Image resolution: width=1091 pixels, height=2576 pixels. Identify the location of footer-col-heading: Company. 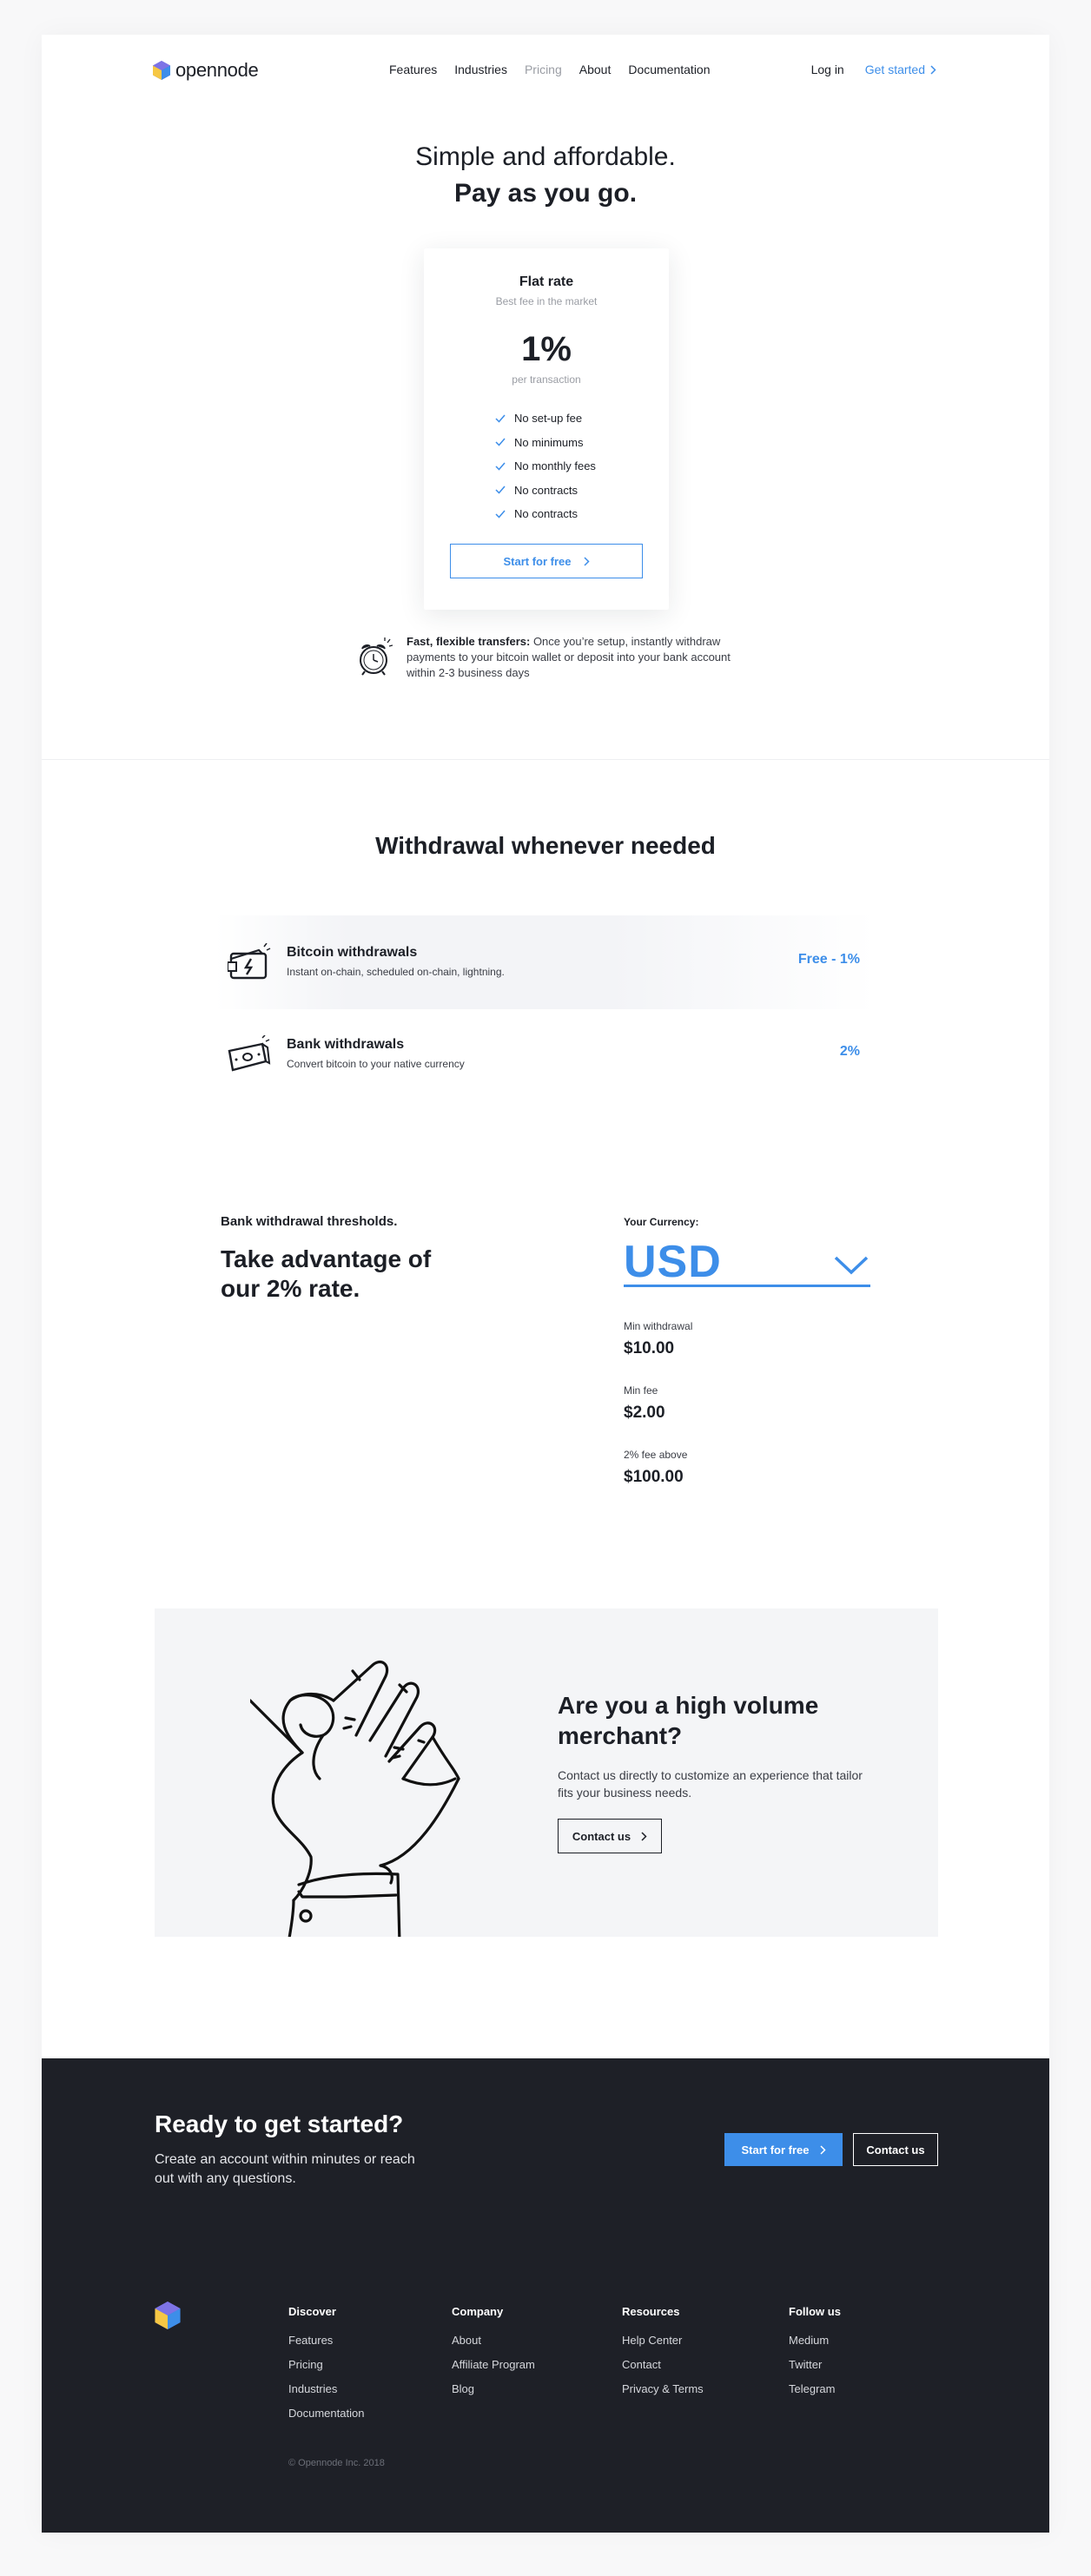
(478, 2312).